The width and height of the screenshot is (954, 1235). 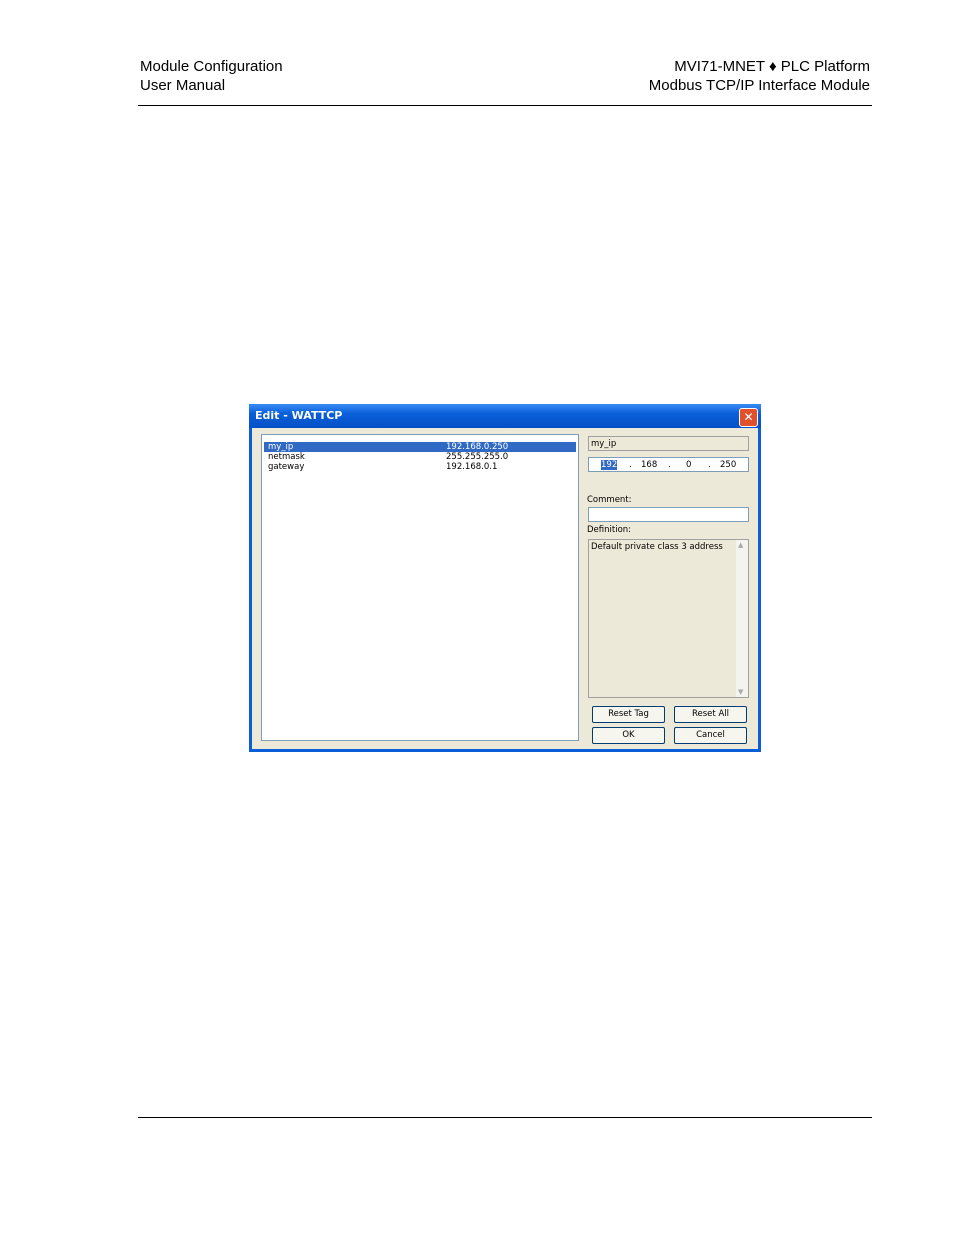 I want to click on footer-rule, so click(x=505, y=1117).